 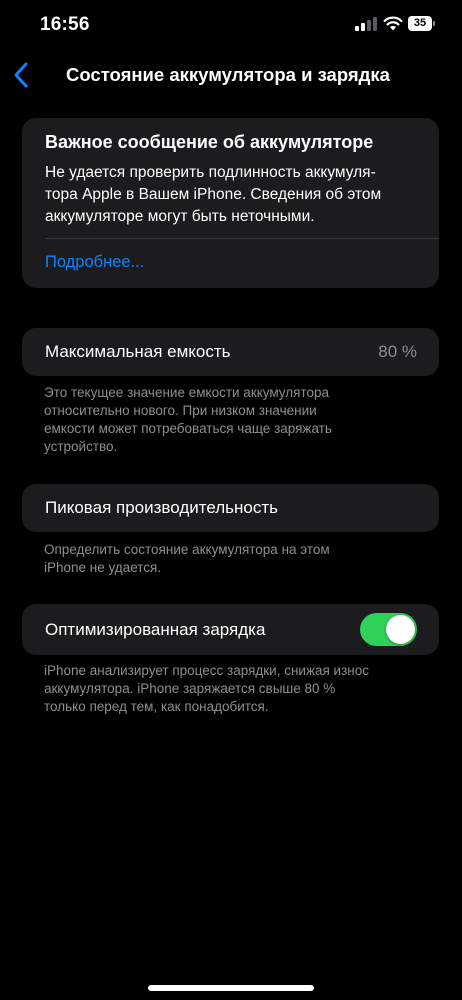 I want to click on message-line: аккумуляторе могут быть неточными., so click(x=180, y=216).